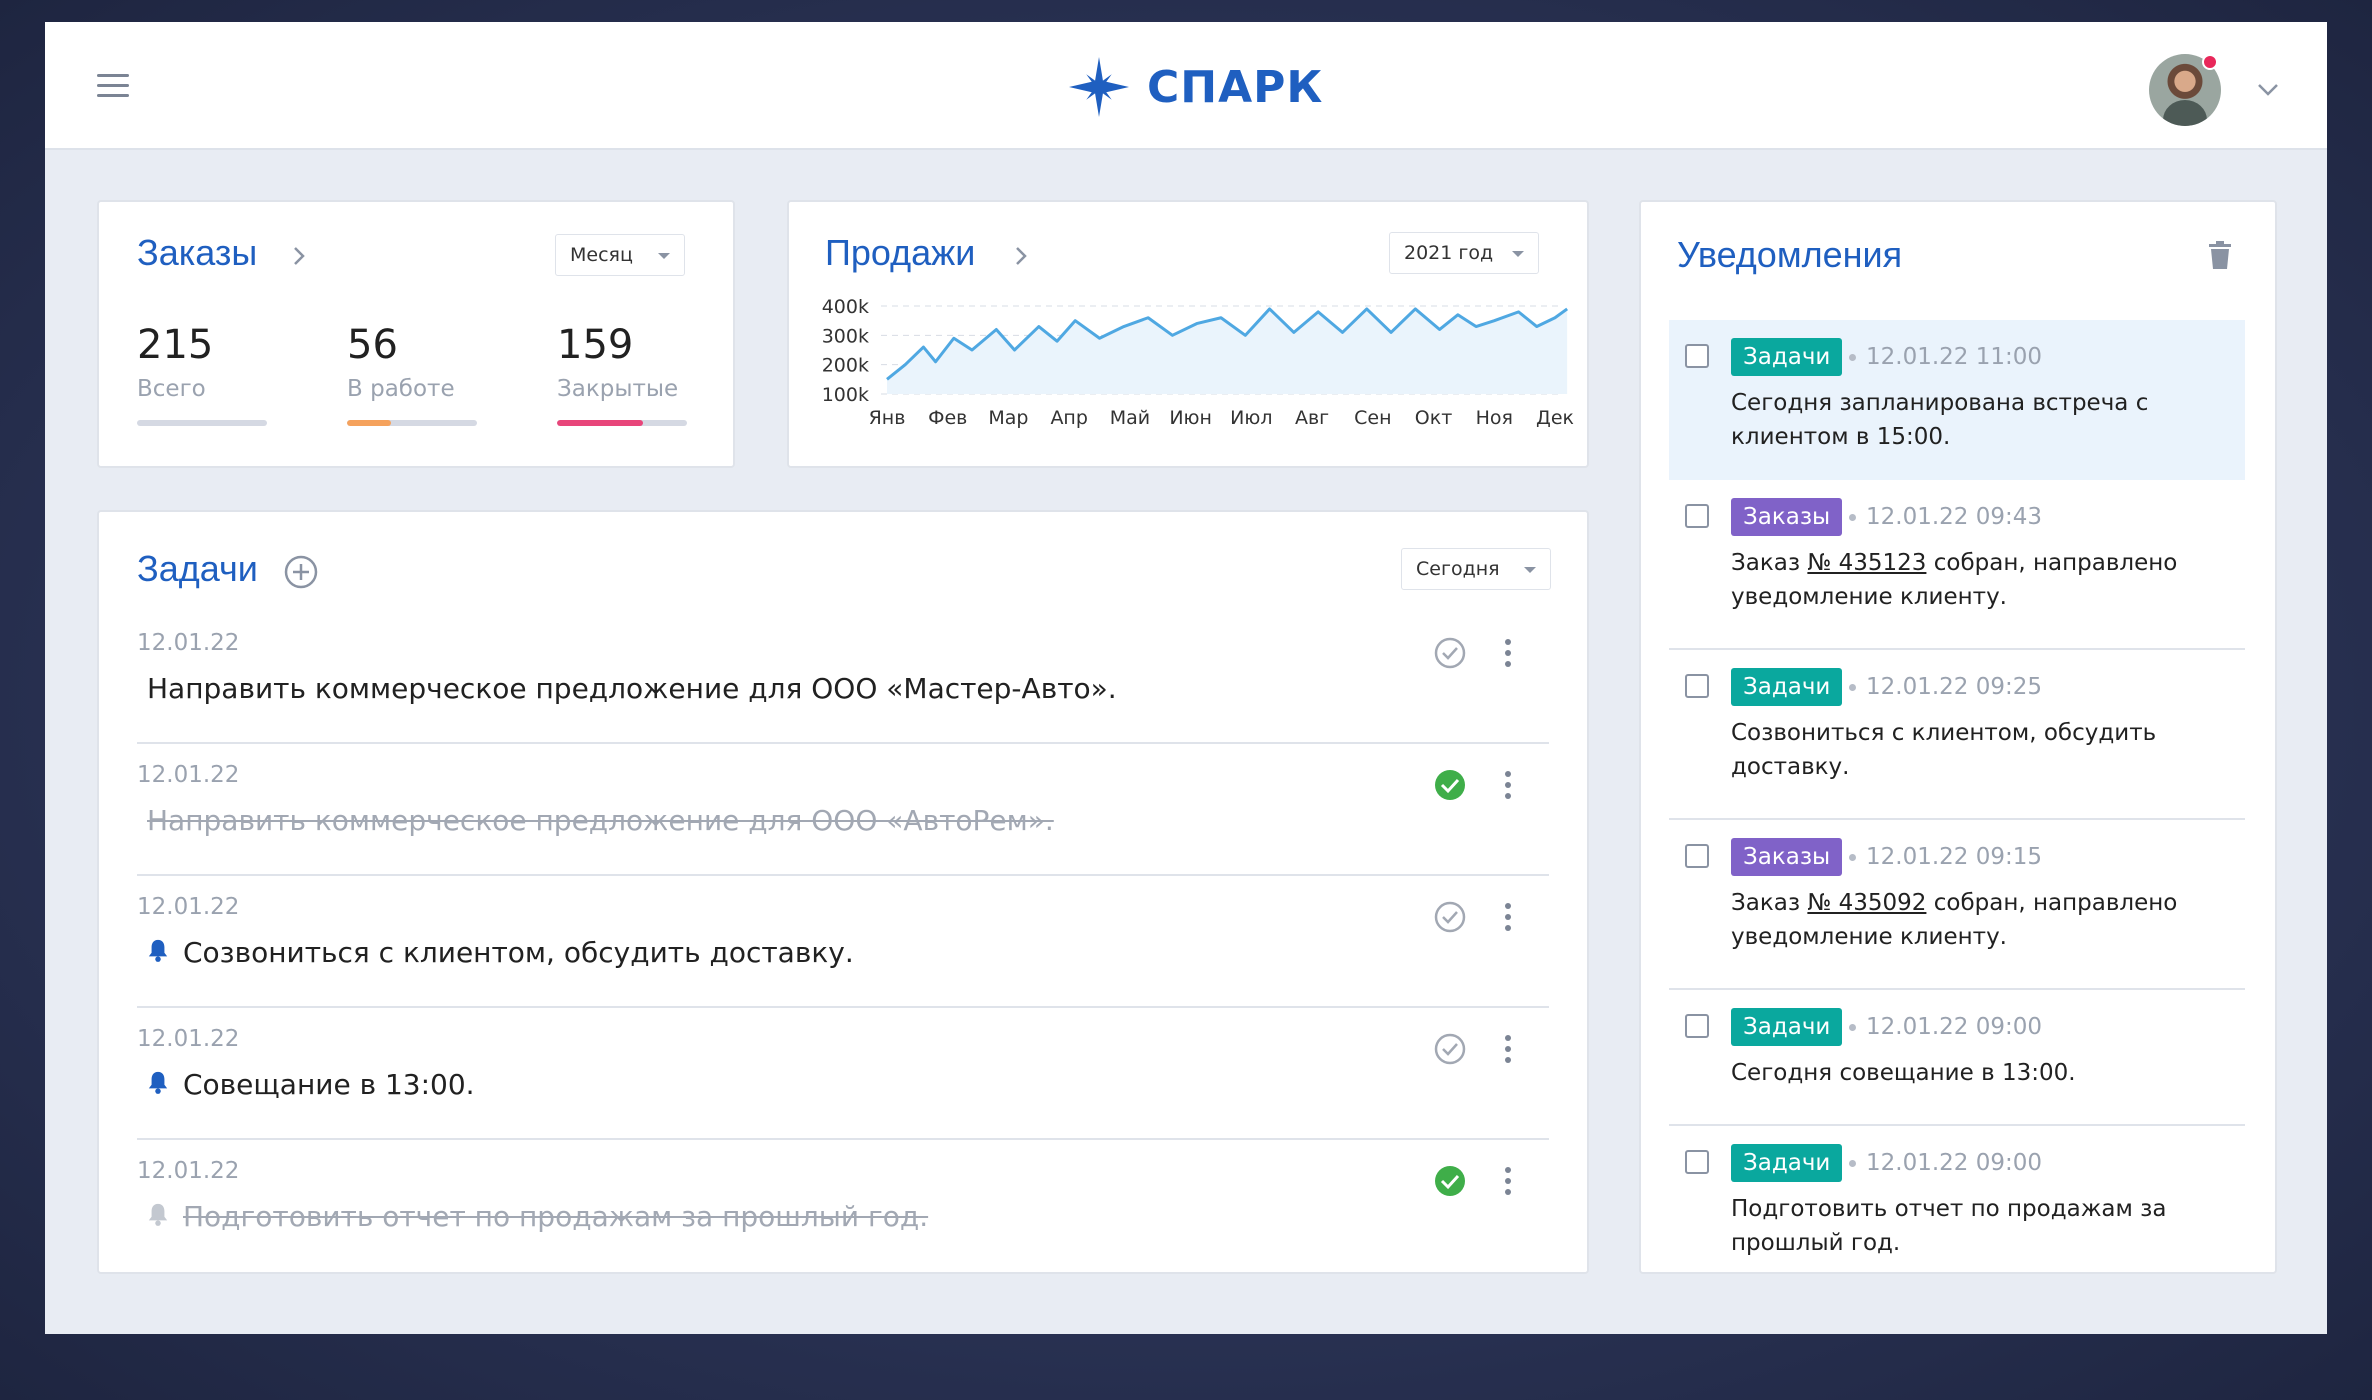 The width and height of the screenshot is (2372, 1400). I want to click on tasks-title: Задачи, so click(197, 569).